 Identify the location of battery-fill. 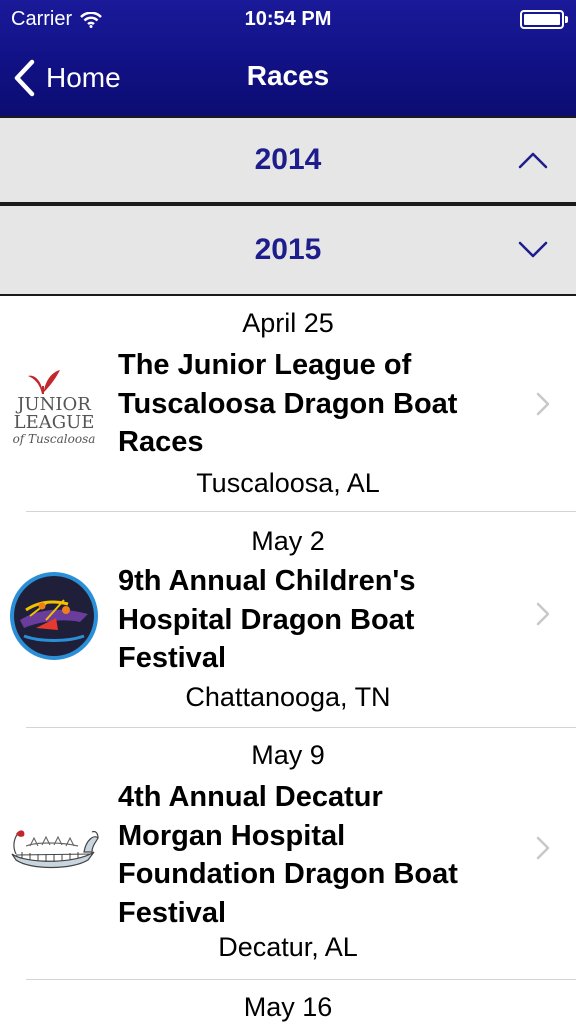
(542, 19).